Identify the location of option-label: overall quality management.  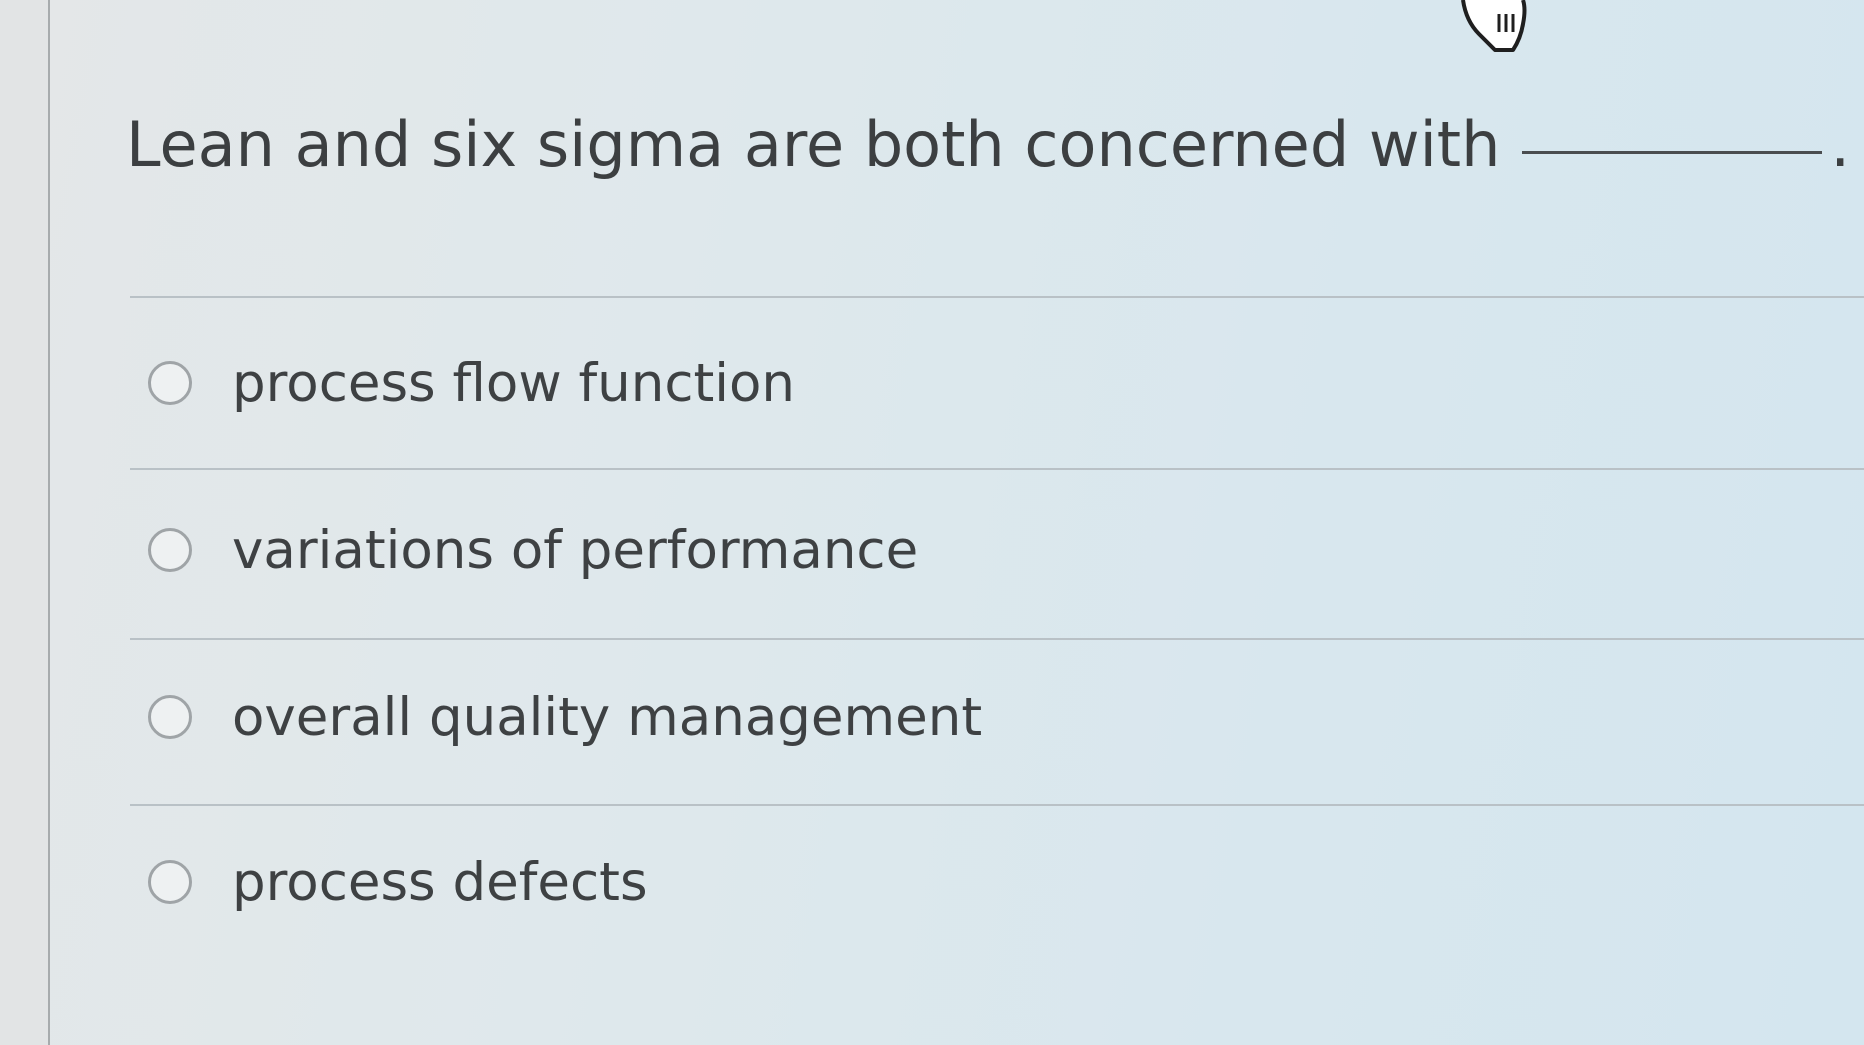
(607, 717).